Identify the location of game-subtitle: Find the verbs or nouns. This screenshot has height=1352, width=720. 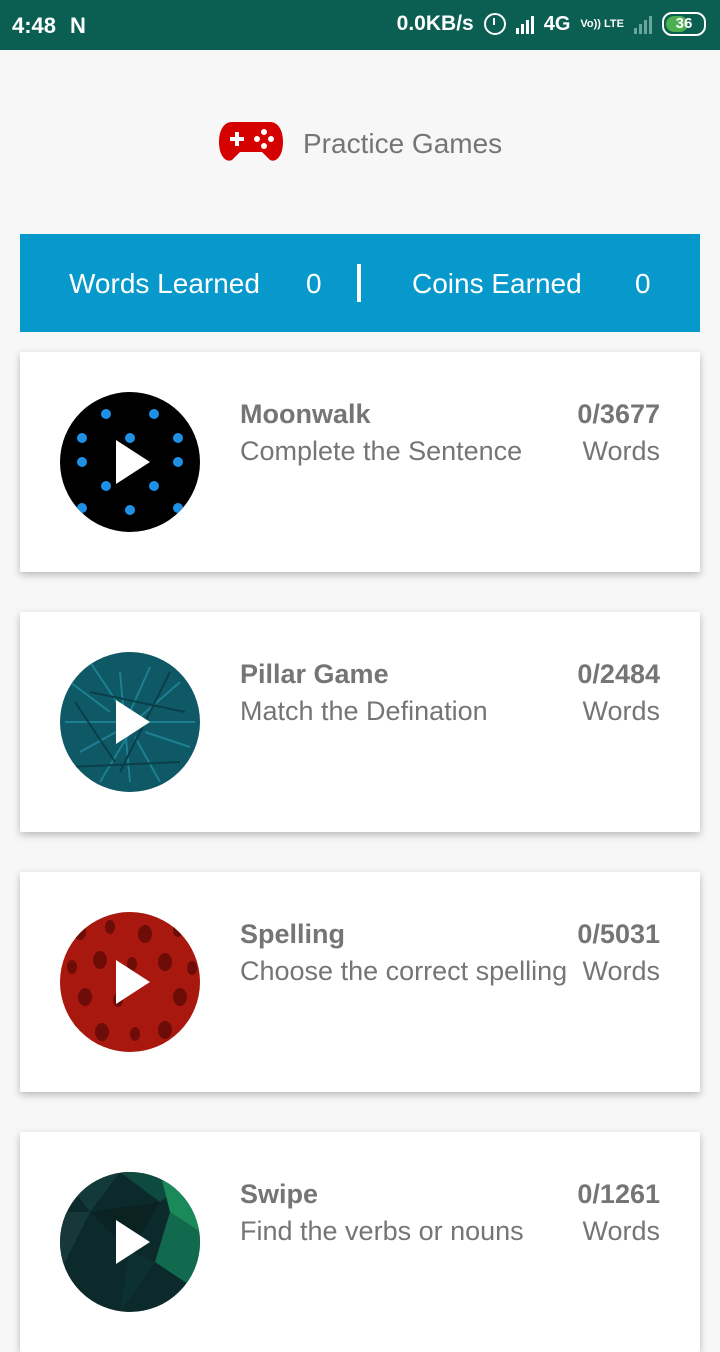
(382, 1231).